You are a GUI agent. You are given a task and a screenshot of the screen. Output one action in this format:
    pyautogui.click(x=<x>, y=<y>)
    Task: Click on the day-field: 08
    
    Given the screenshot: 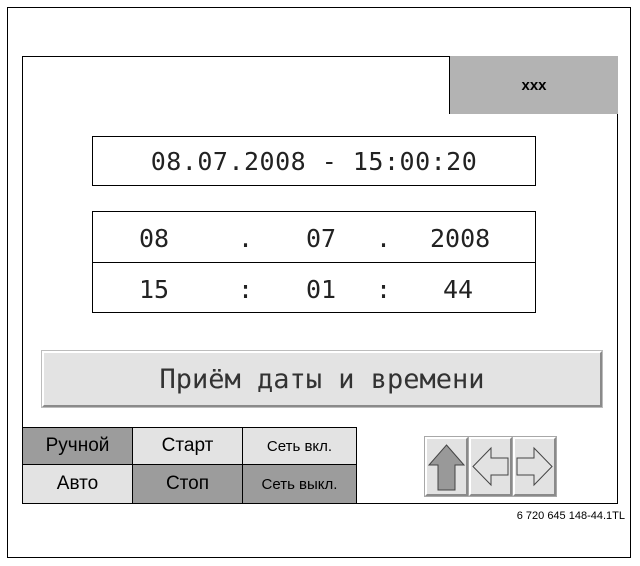 What is the action you would take?
    pyautogui.click(x=154, y=238)
    